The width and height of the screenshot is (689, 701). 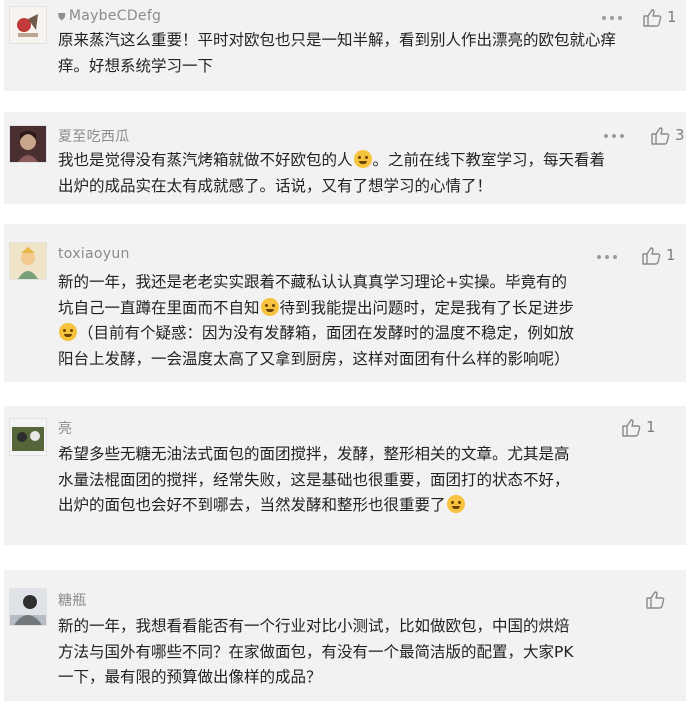 I want to click on comment-author: 夏至吃西瓜, so click(x=94, y=136).